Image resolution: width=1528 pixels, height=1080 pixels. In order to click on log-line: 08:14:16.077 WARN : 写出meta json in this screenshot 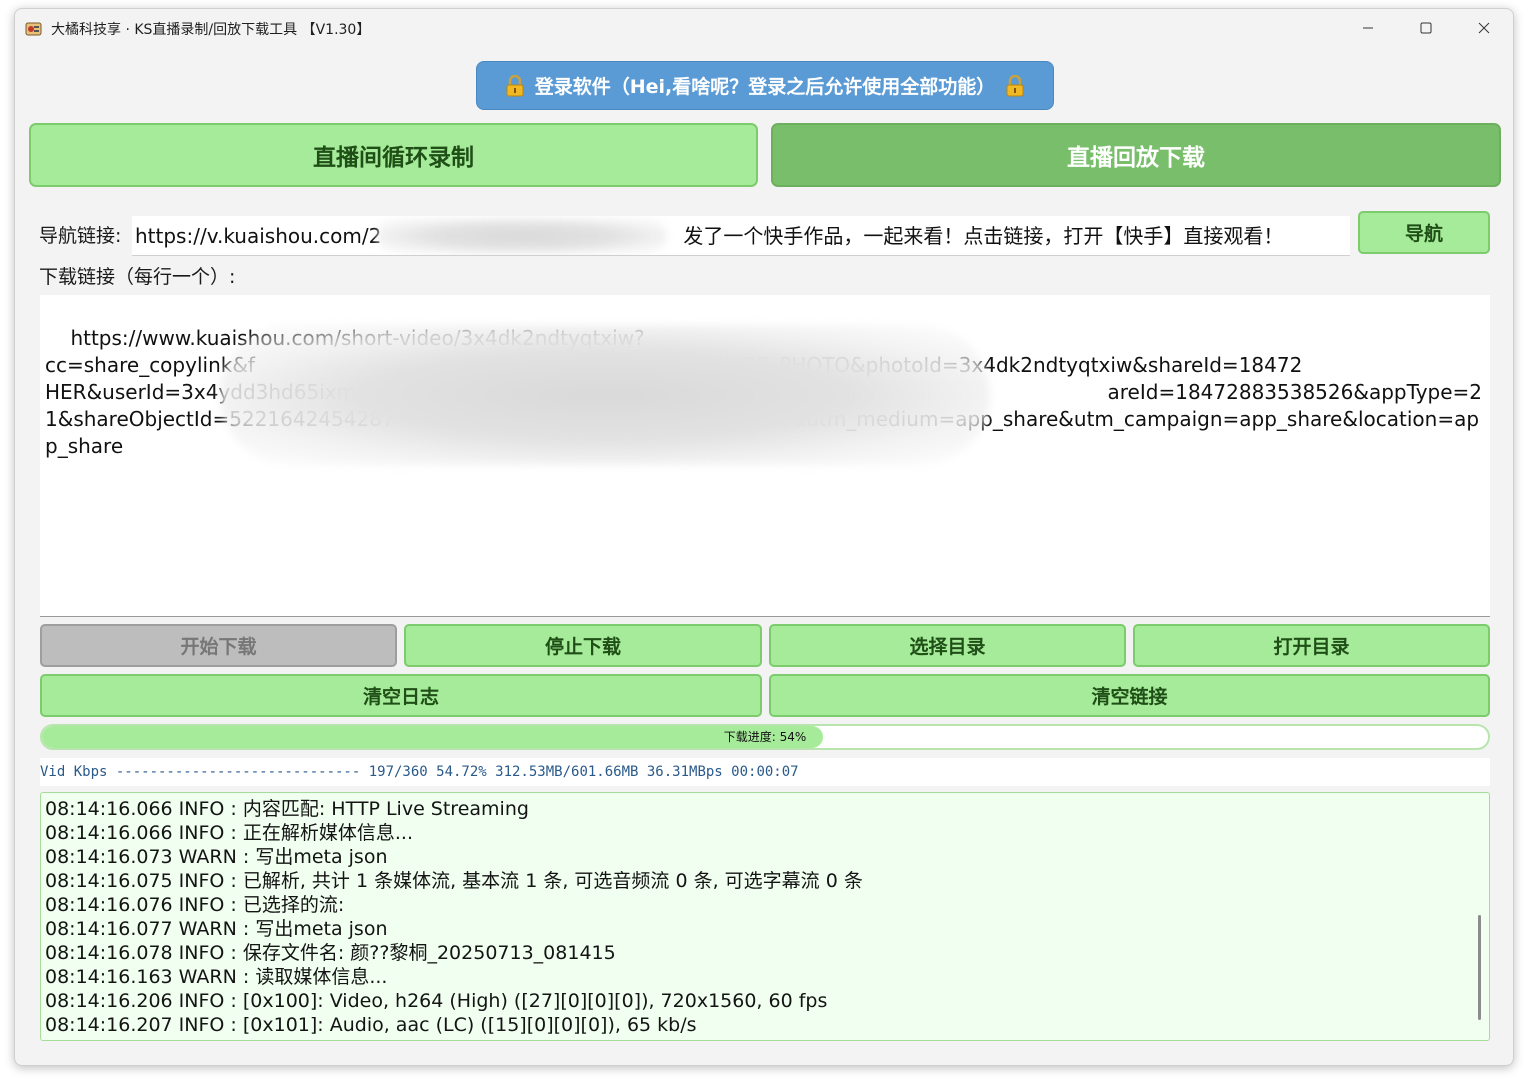, I will do `click(216, 929)`.